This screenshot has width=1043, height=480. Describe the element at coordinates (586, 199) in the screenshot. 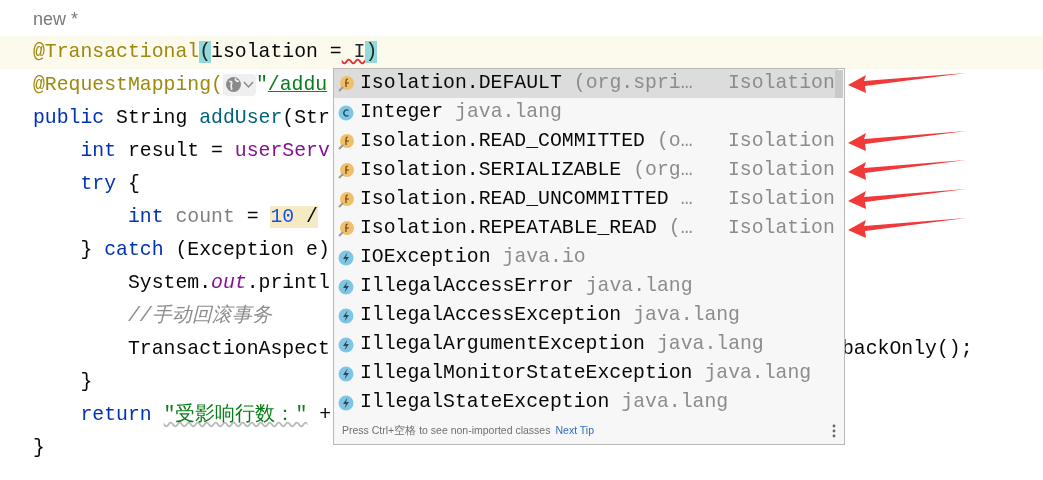

I see `completion-item: Isolation.READ_UNCOMMITTED … Isolation` at that location.